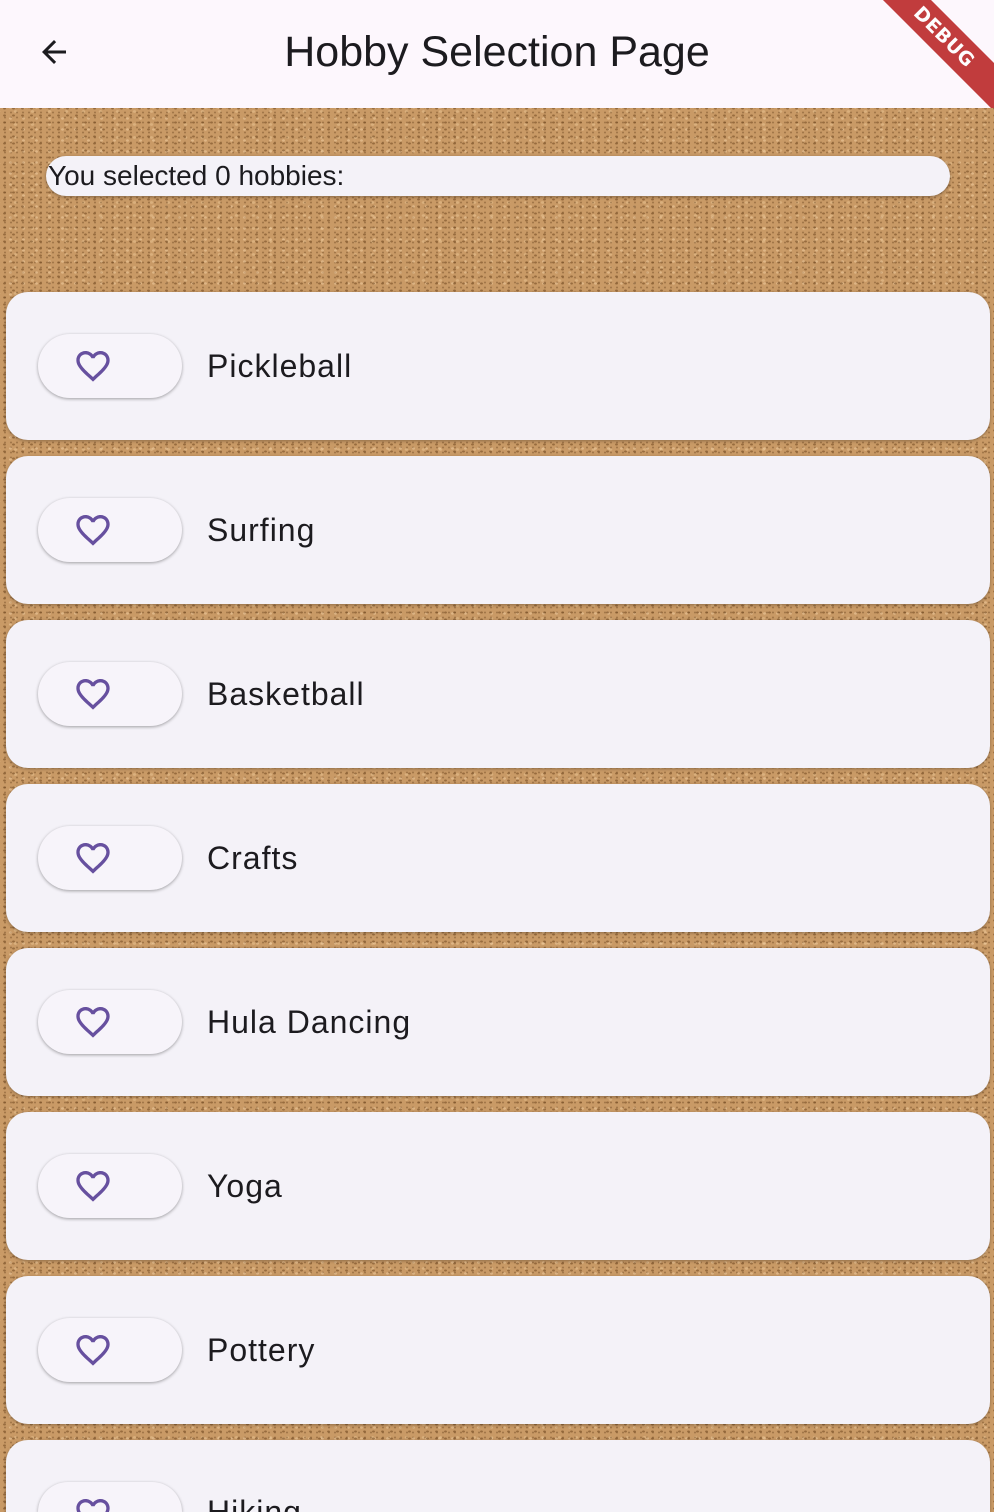 This screenshot has height=1512, width=994. Describe the element at coordinates (286, 693) in the screenshot. I see `hobby-label: Basketball` at that location.